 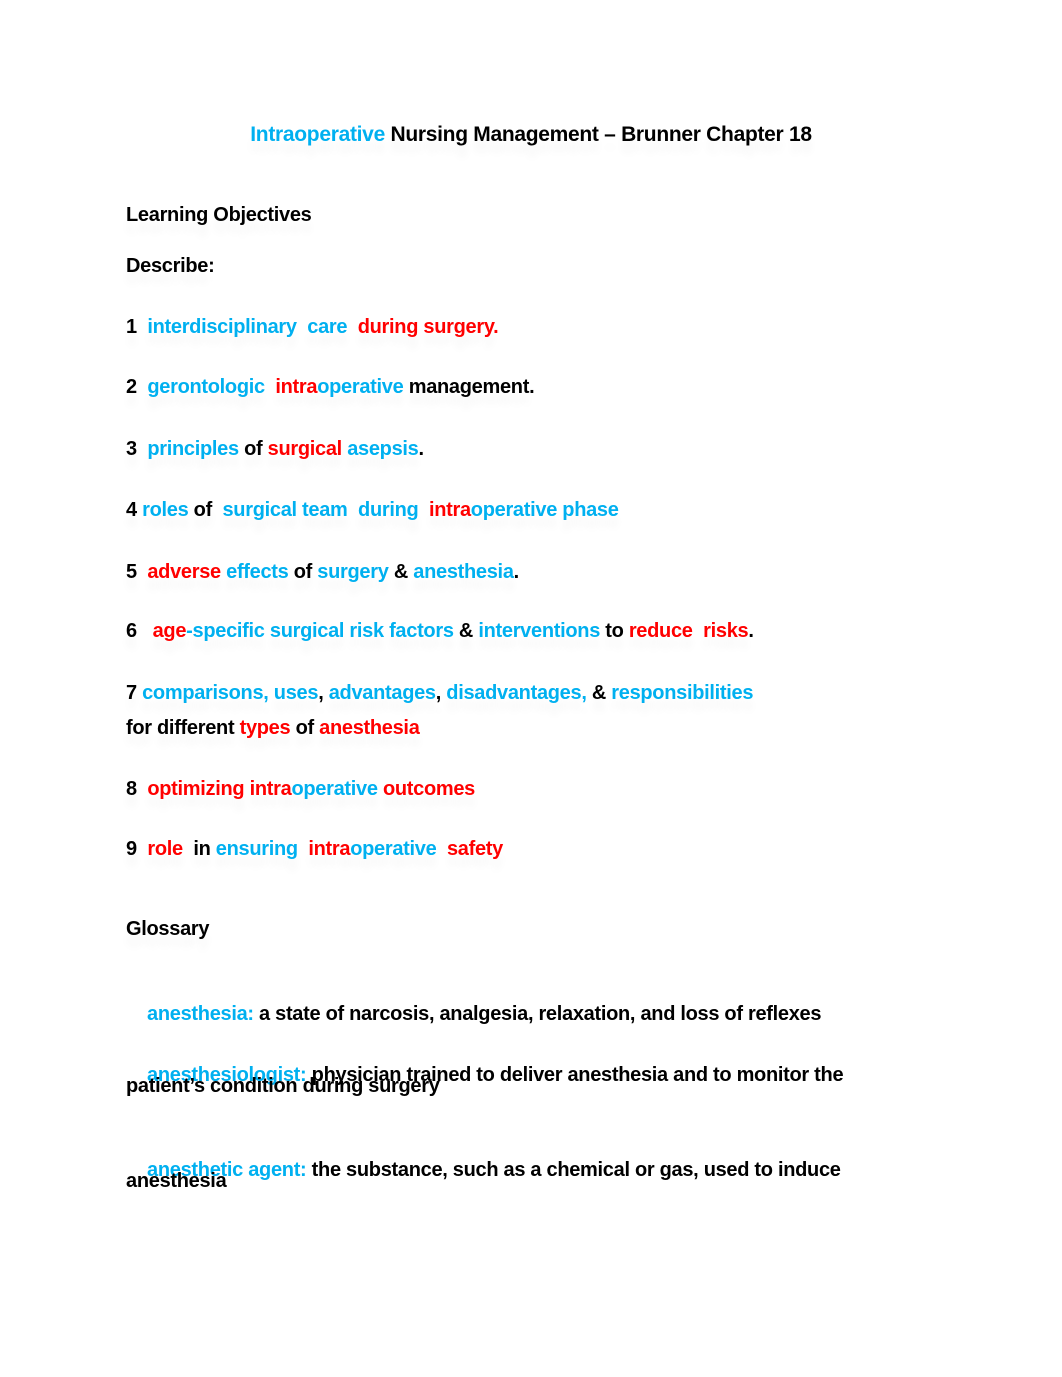 I want to click on plain-text: for different, so click(x=183, y=728).